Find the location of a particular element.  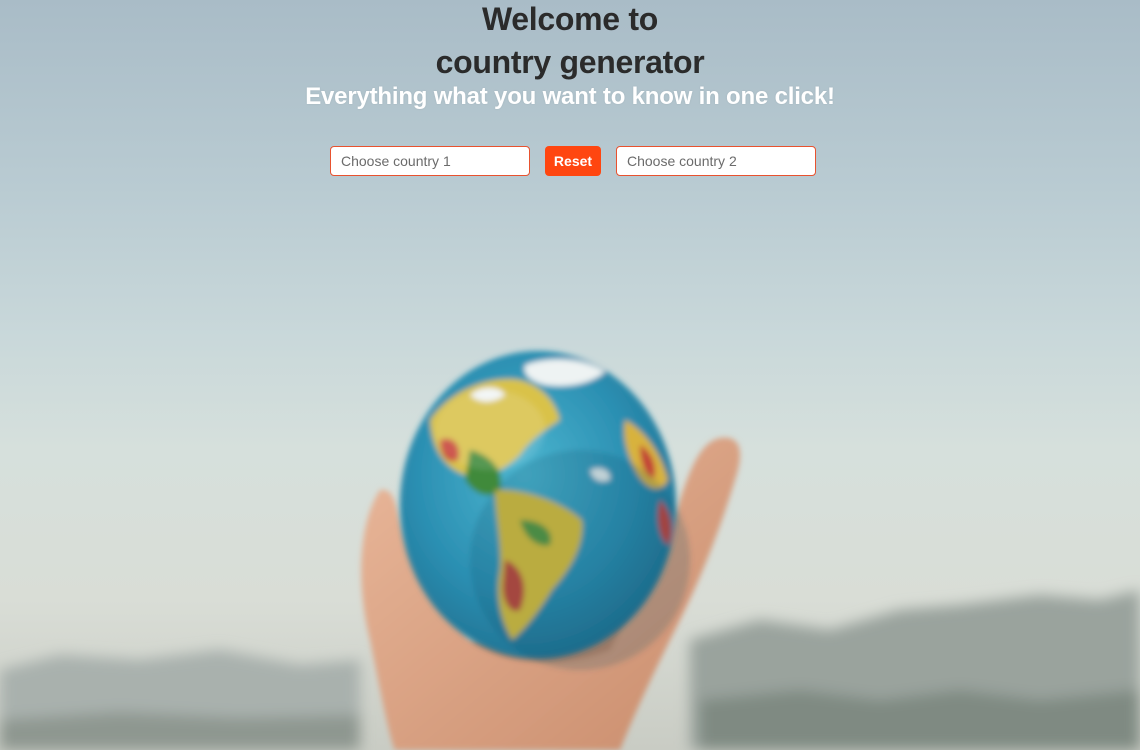

country-2-input is located at coordinates (716, 161).